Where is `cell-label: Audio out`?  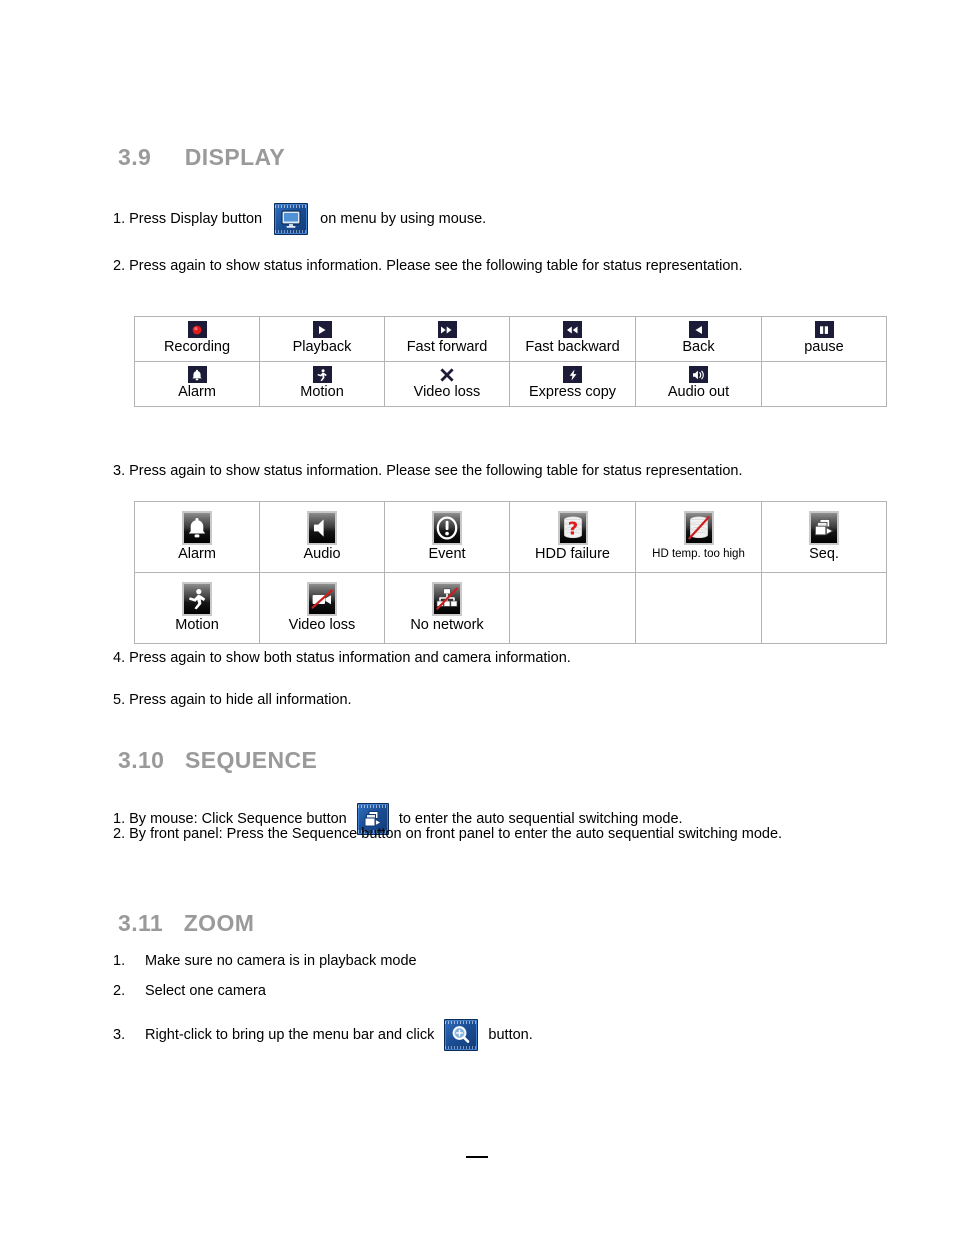 cell-label: Audio out is located at coordinates (698, 392).